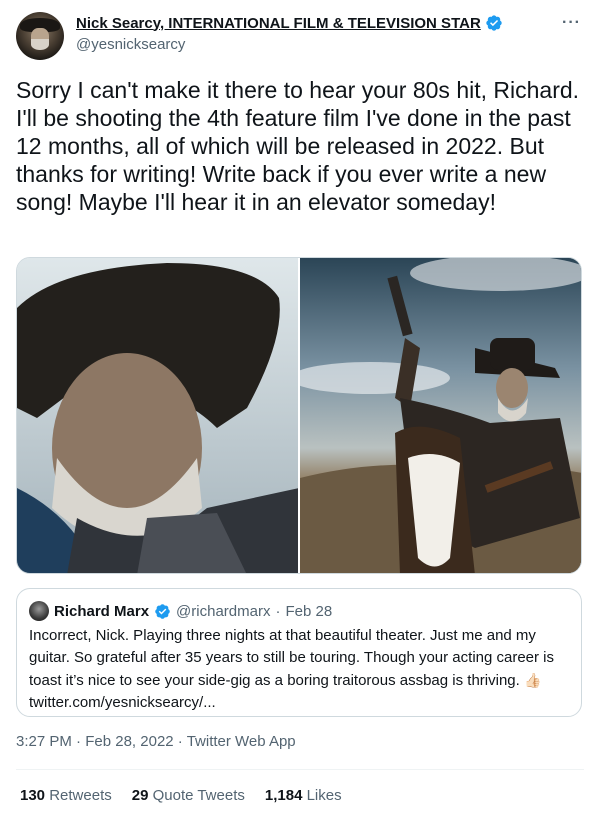 Image resolution: width=600 pixels, height=818 pixels. I want to click on verified-badge-icon, so click(494, 23).